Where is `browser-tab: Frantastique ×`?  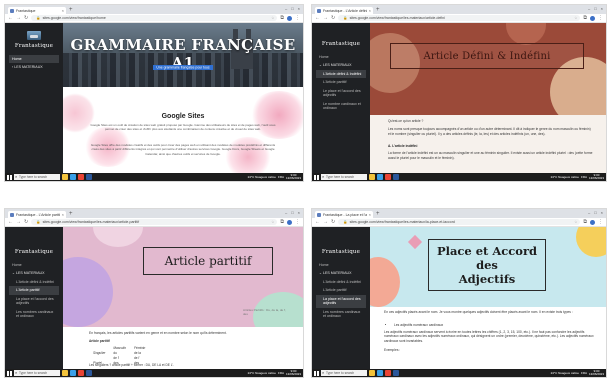
browser-tab: Frantastique × is located at coordinates (37, 10).